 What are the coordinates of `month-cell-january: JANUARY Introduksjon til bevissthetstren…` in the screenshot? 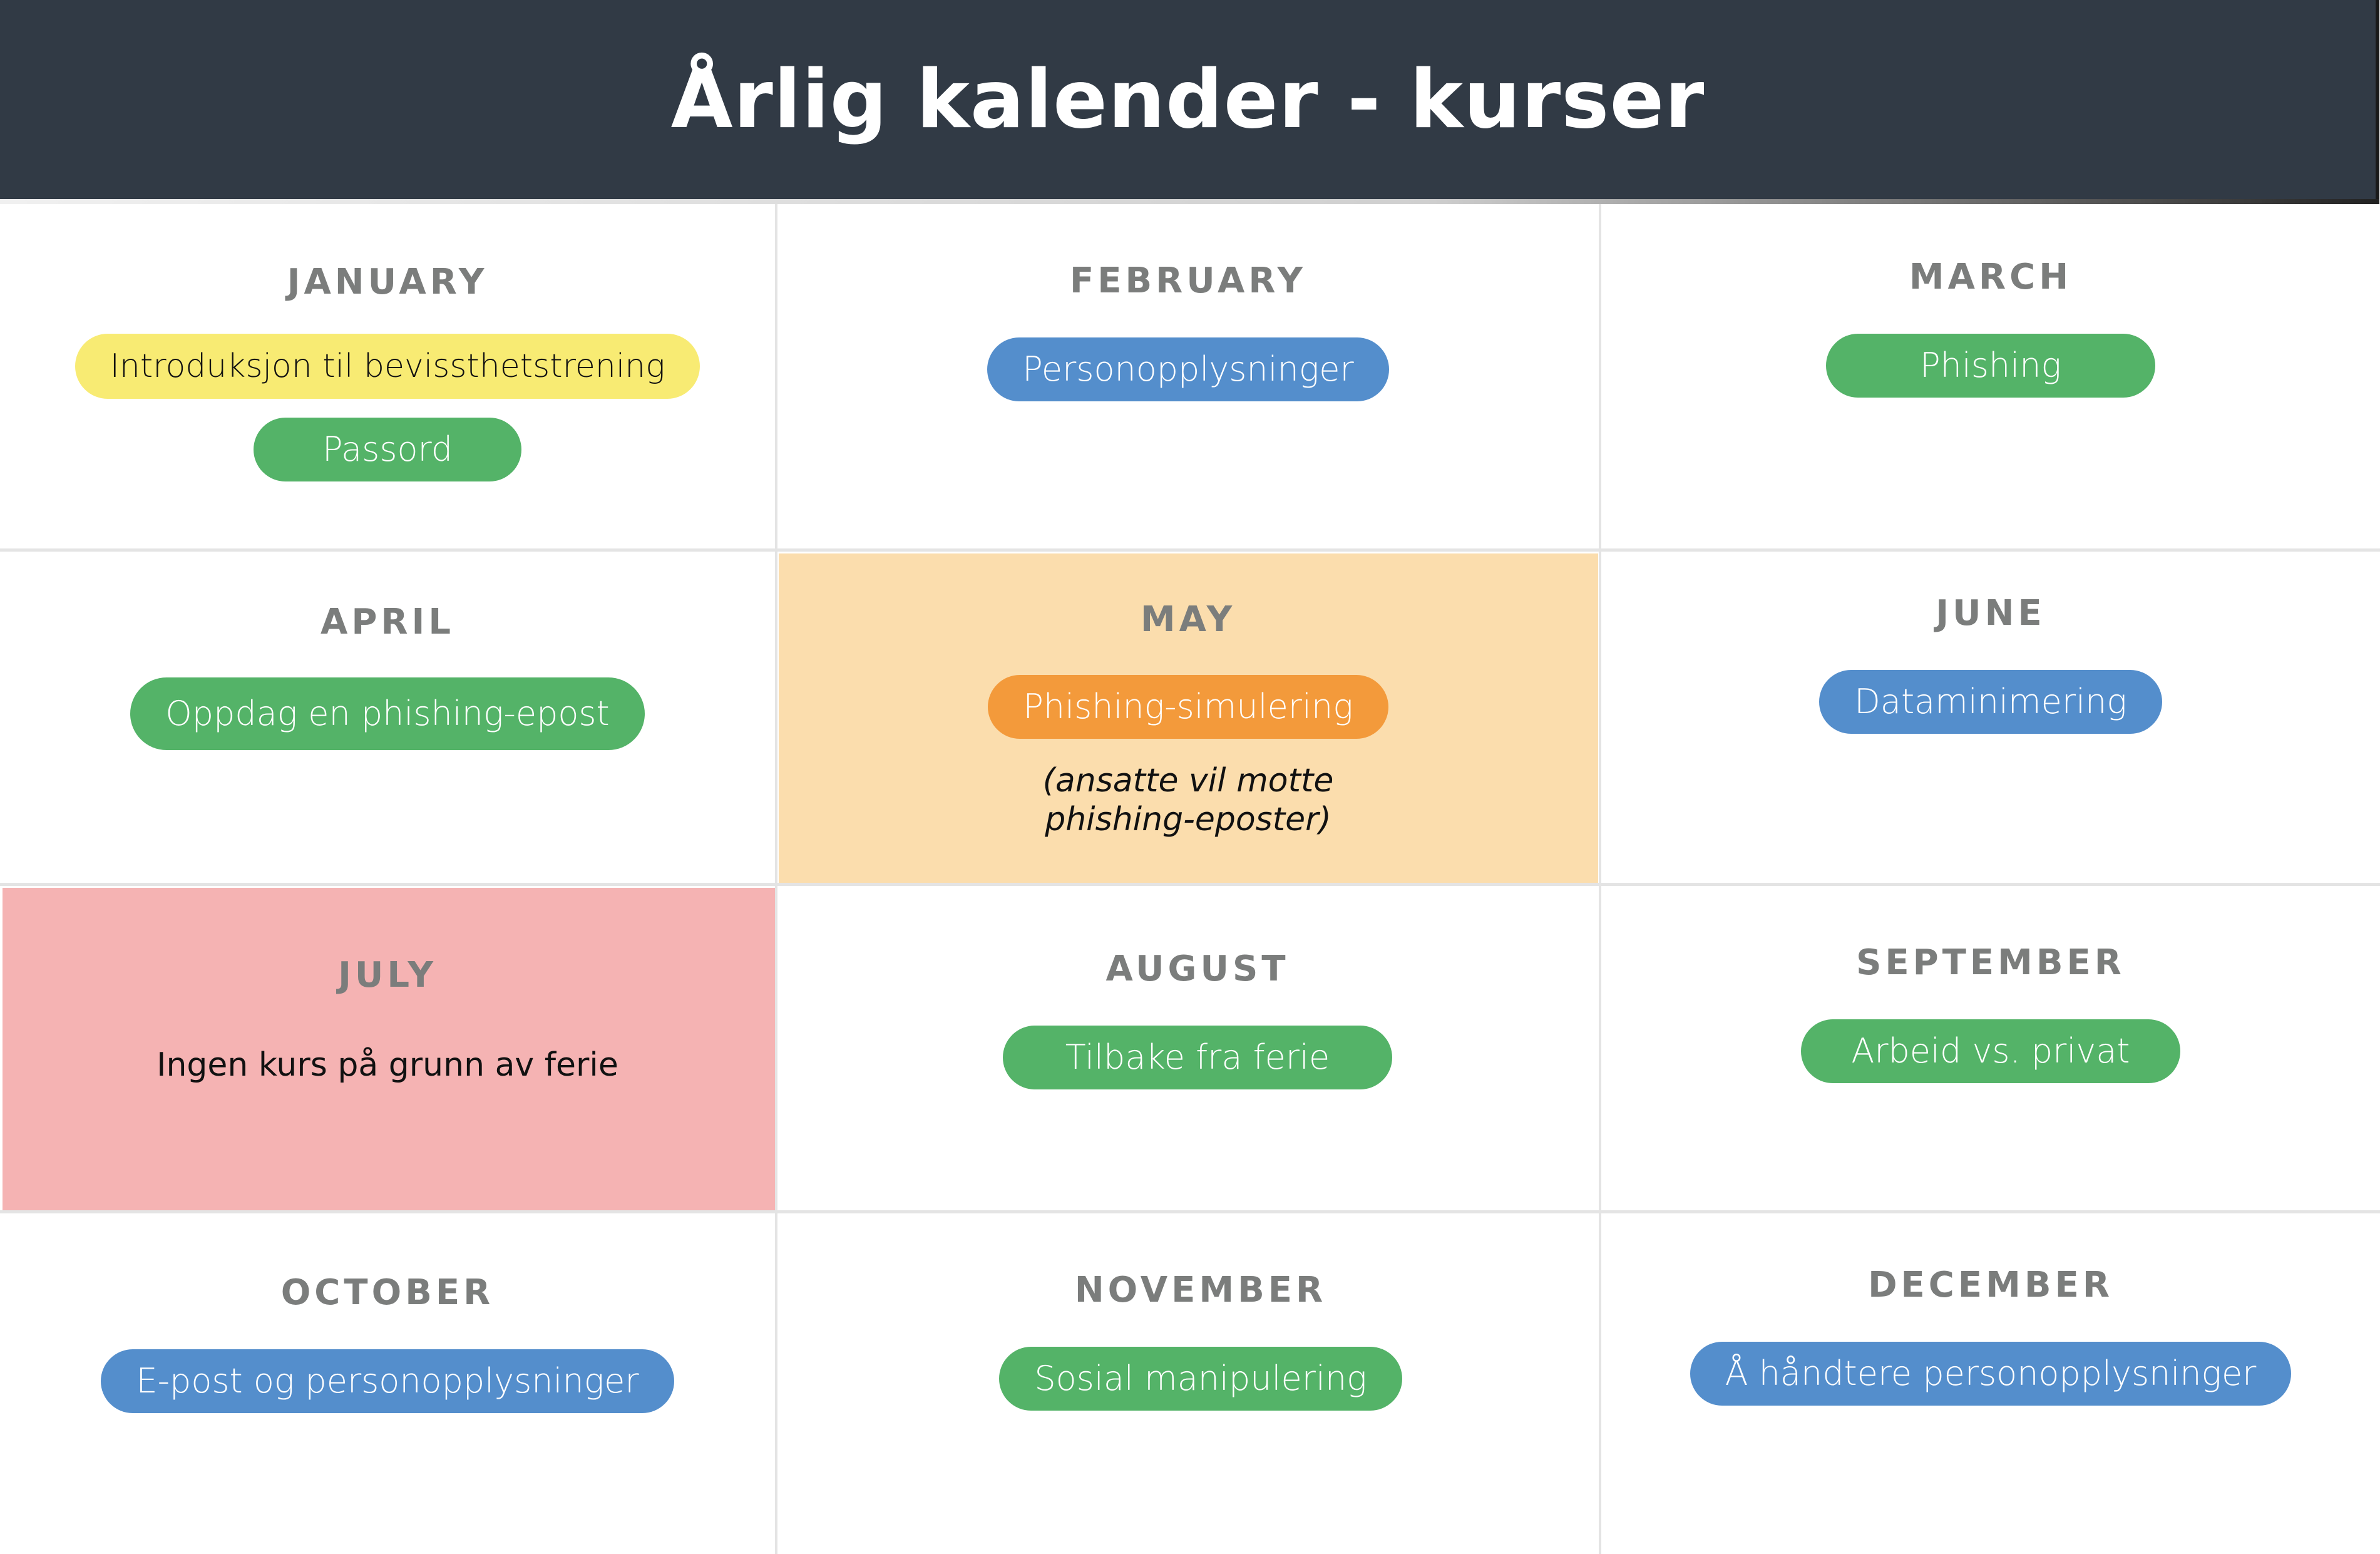 It's located at (387, 376).